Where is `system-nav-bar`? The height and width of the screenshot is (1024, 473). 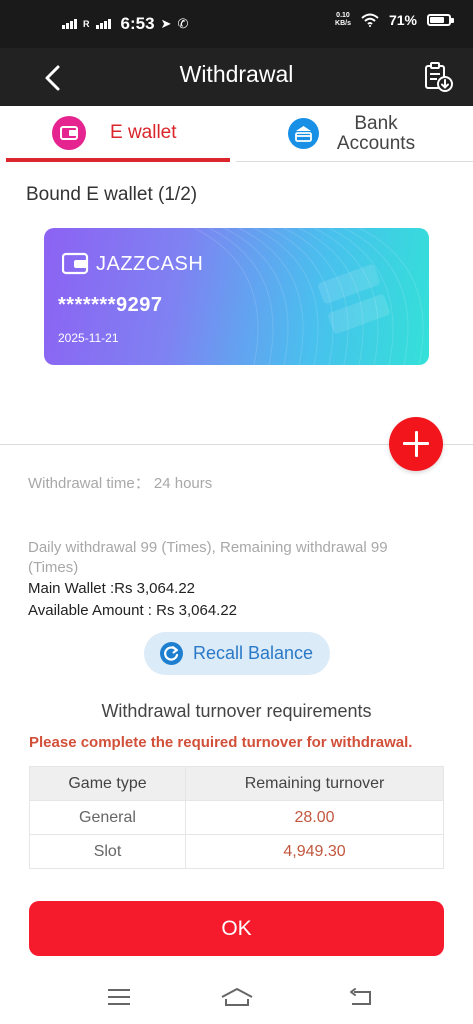 system-nav-bar is located at coordinates (236, 997).